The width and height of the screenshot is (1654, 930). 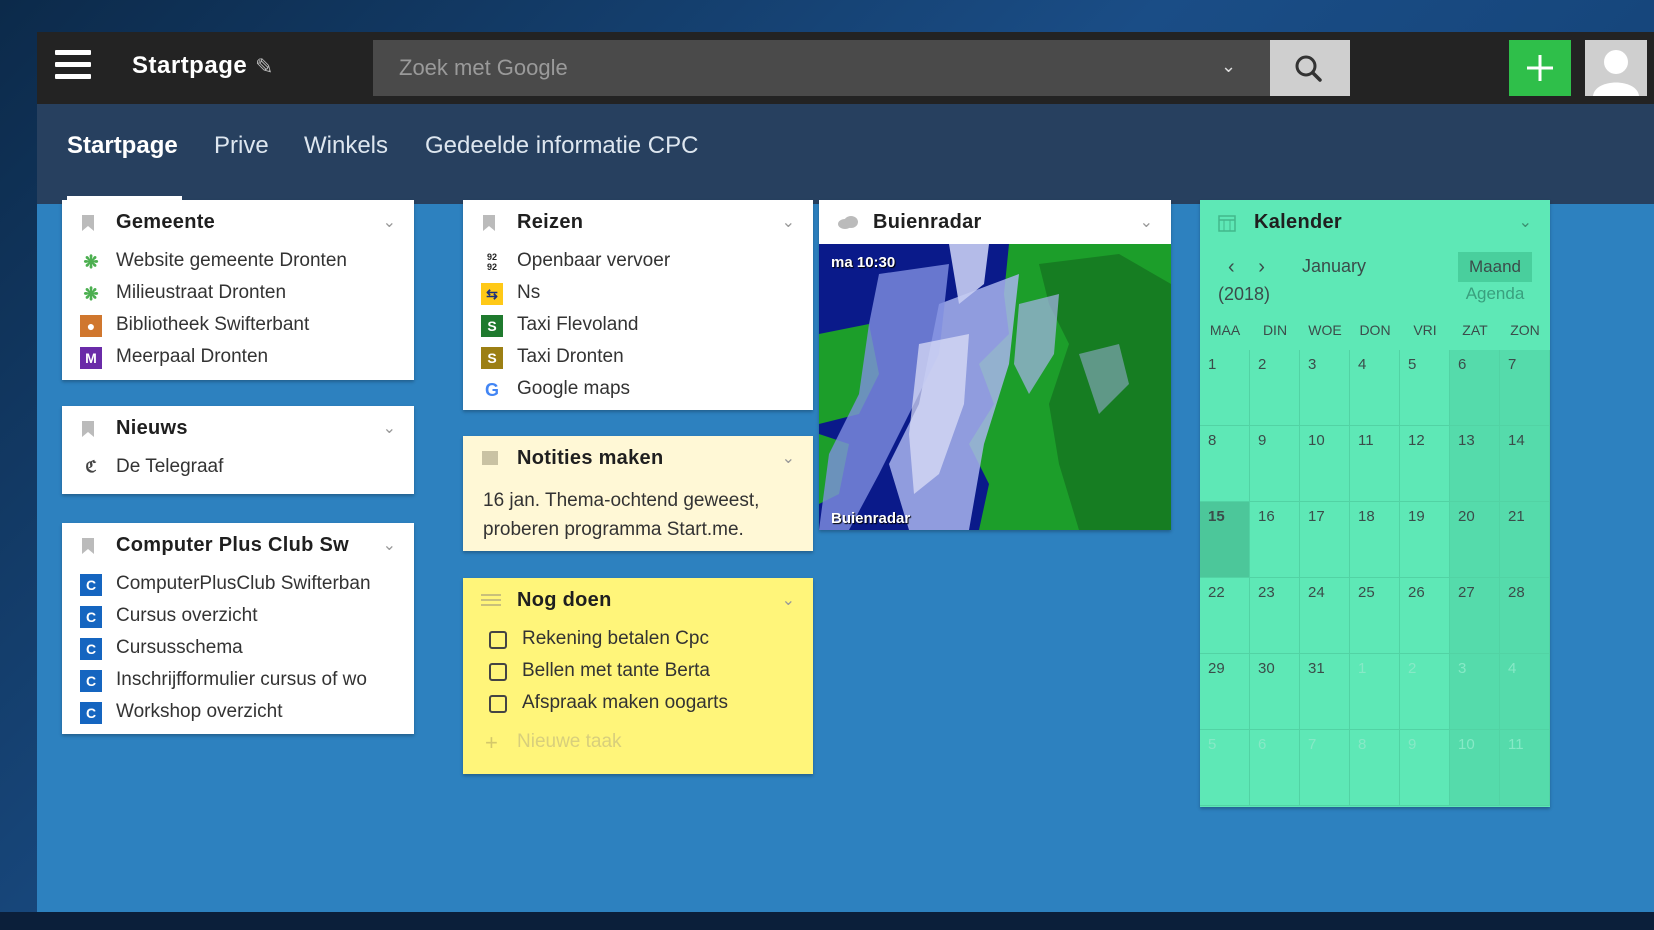 I want to click on link-item: M Meerpaal Dronten, so click(x=238, y=358).